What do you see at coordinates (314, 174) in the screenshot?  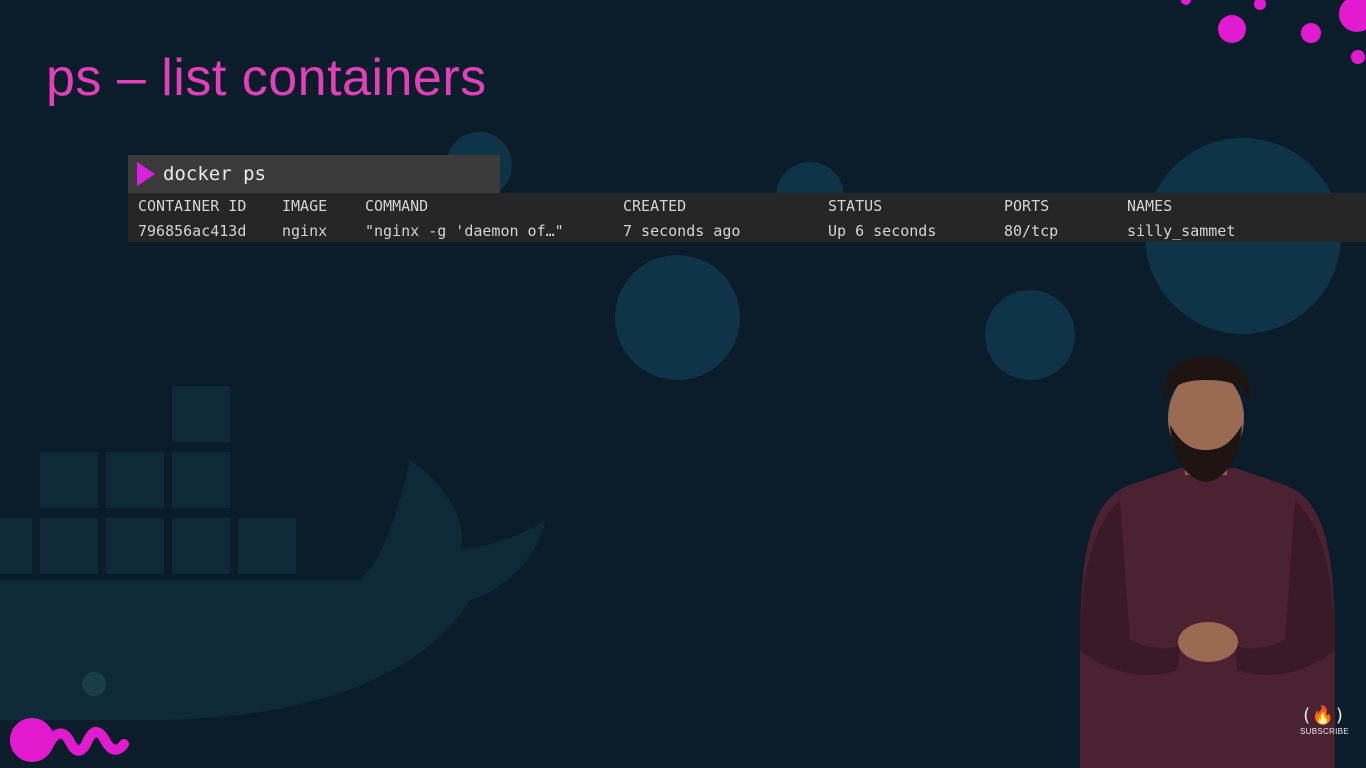 I see `terminal-prompt-bar: docker ps` at bounding box center [314, 174].